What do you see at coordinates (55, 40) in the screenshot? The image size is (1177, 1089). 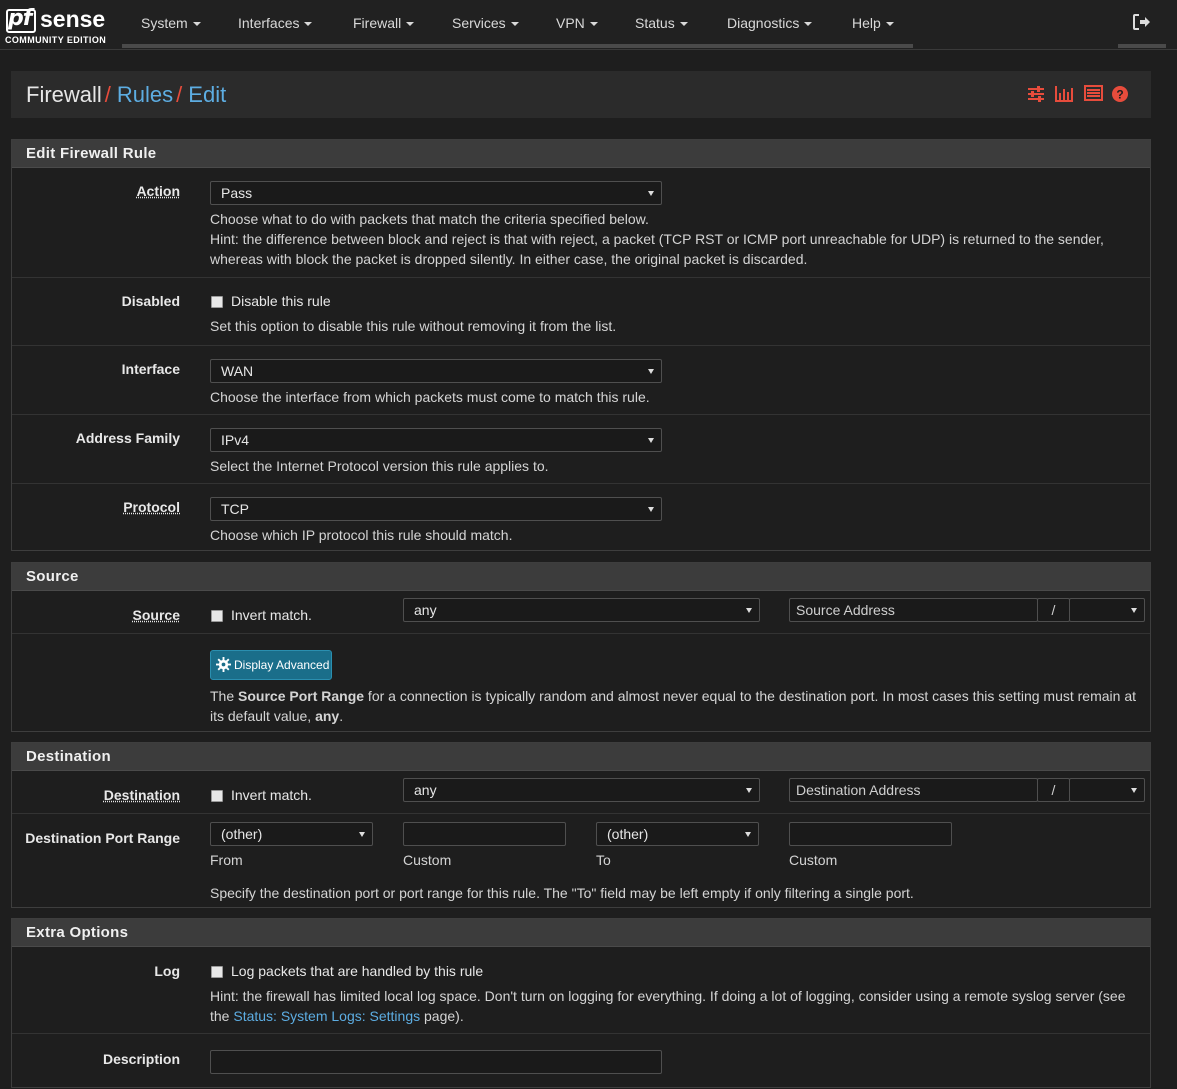 I see `logo-edition: COMMUNITY EDITION` at bounding box center [55, 40].